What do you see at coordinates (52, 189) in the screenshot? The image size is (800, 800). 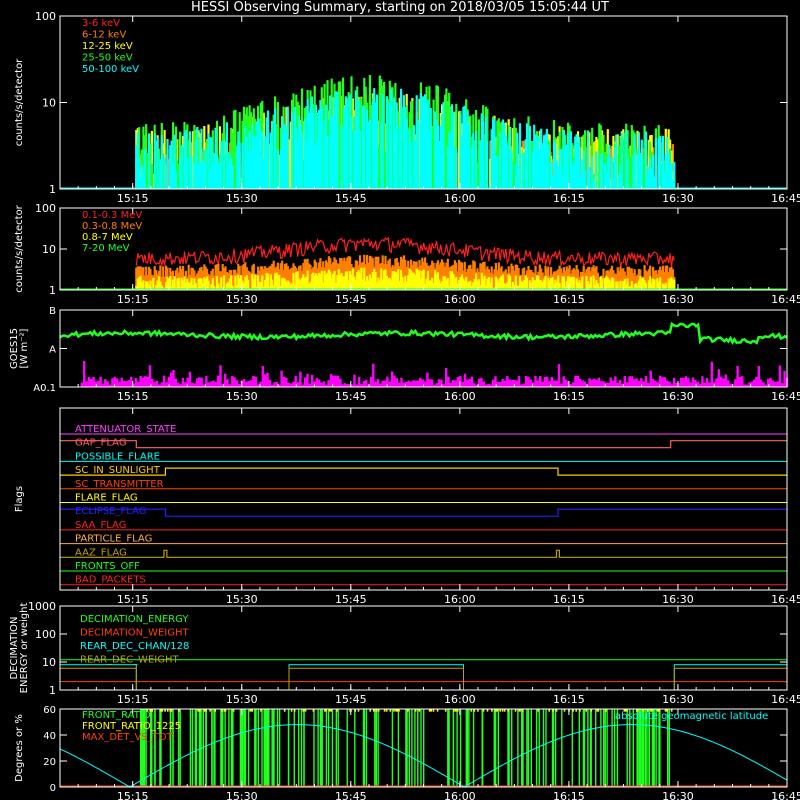 I see `y-tick-label-0-0: 1` at bounding box center [52, 189].